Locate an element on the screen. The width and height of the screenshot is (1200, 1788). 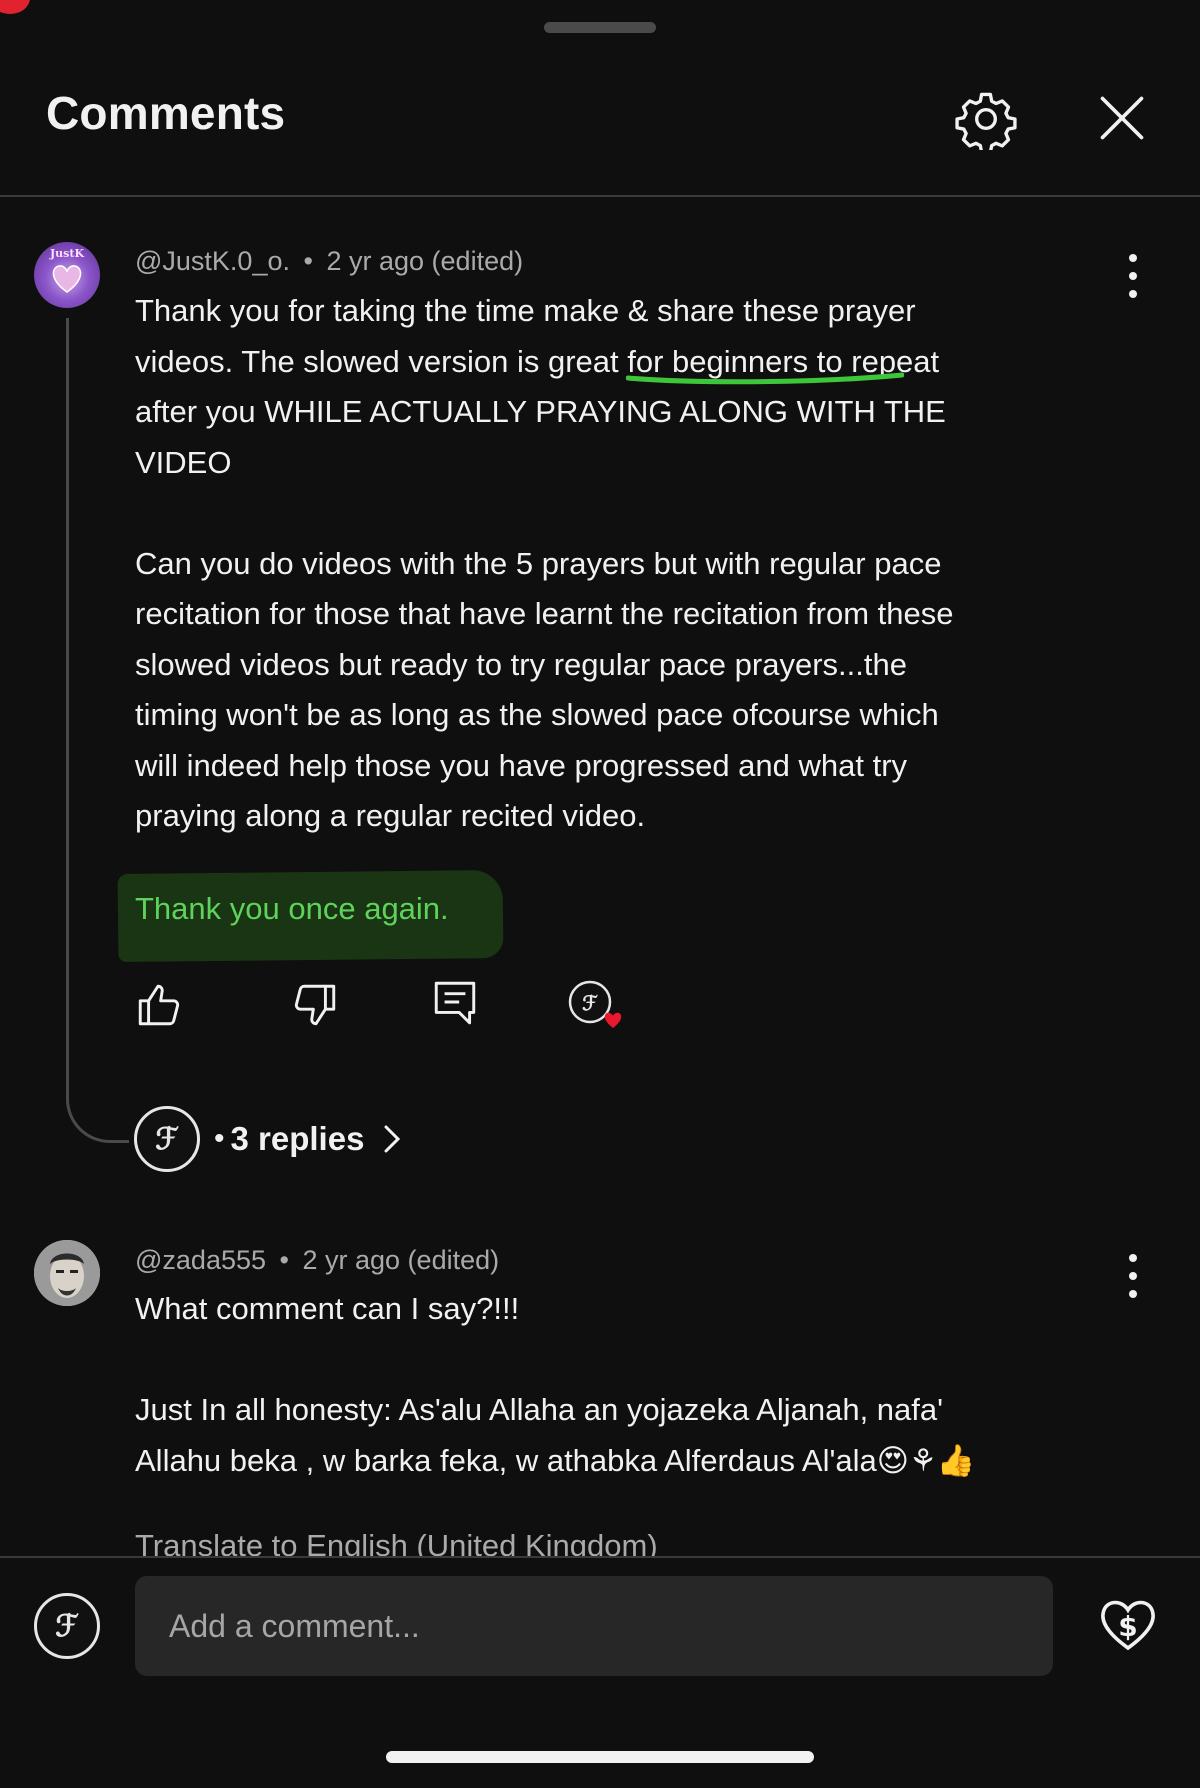
sheet-grab-handle is located at coordinates (600, 27).